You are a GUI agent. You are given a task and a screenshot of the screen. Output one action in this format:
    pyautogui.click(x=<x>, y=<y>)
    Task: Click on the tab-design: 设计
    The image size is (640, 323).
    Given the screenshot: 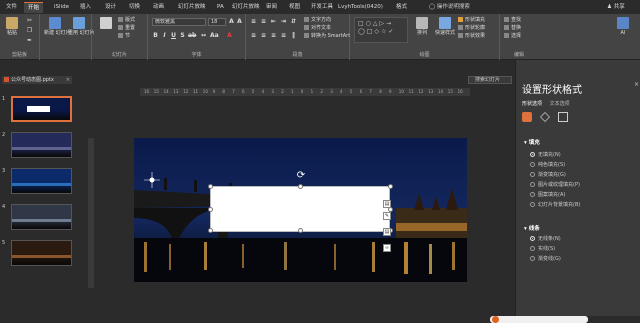 What is the action you would take?
    pyautogui.click(x=110, y=7)
    